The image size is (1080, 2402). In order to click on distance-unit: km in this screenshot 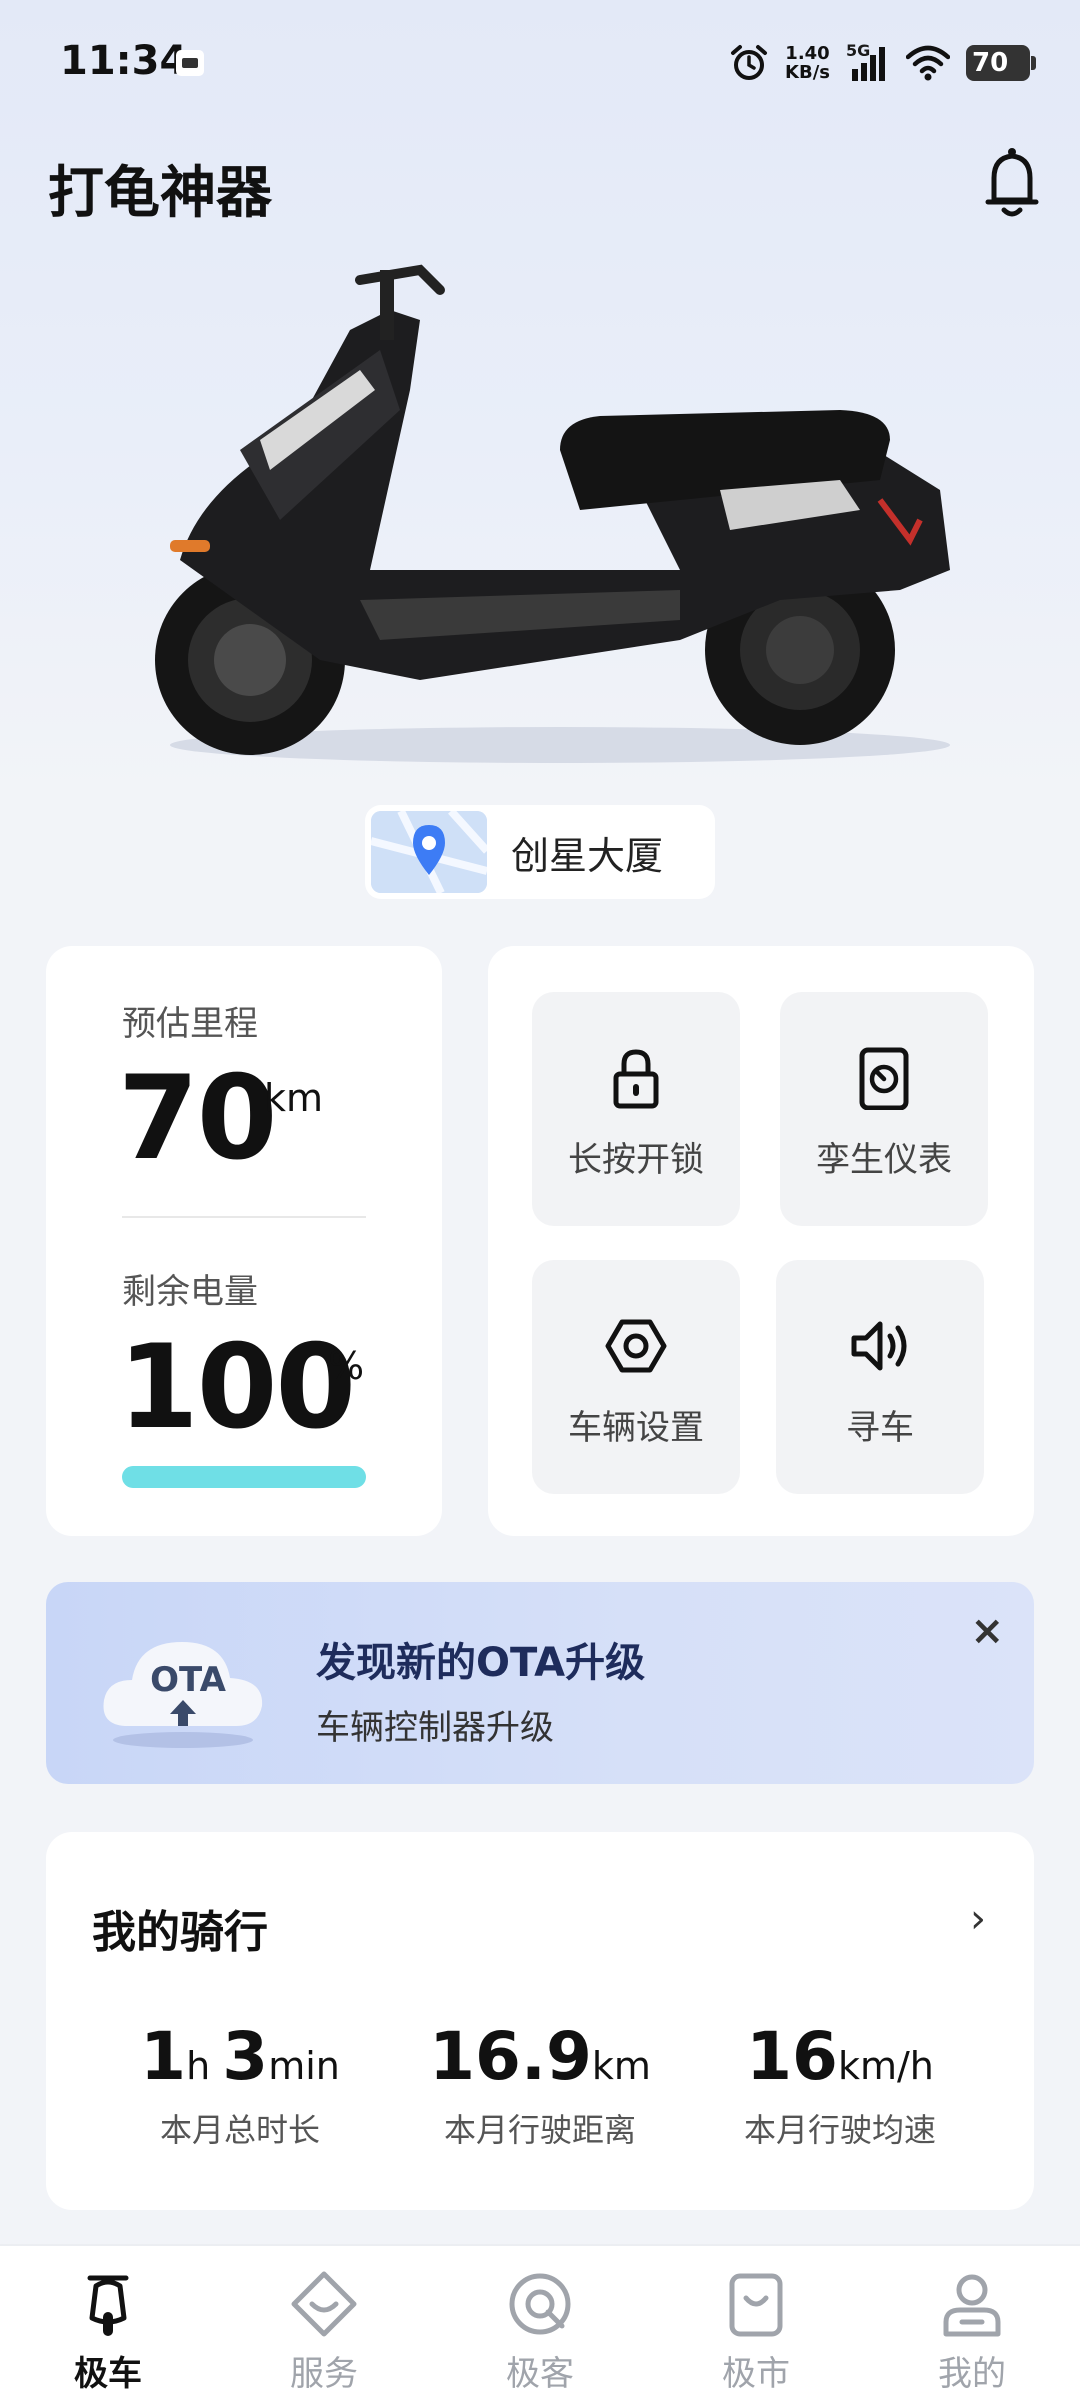, I will do `click(621, 2066)`.